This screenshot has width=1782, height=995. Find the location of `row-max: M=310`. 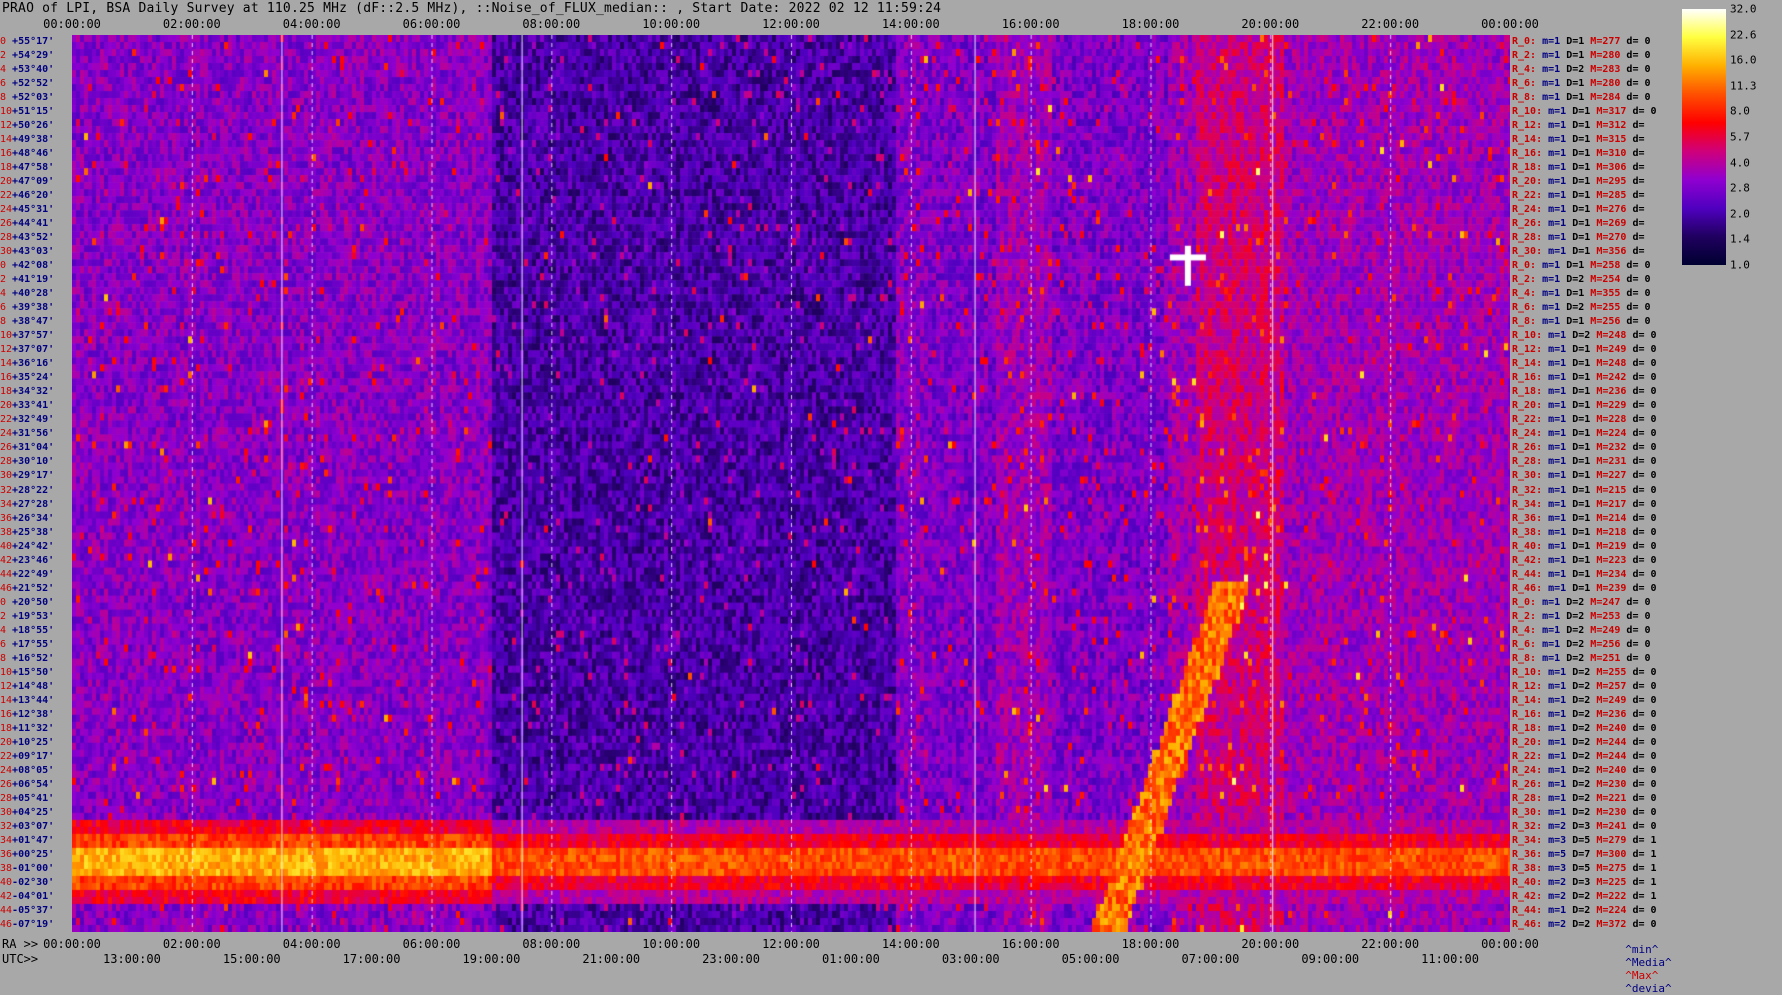

row-max: M=310 is located at coordinates (1614, 154).